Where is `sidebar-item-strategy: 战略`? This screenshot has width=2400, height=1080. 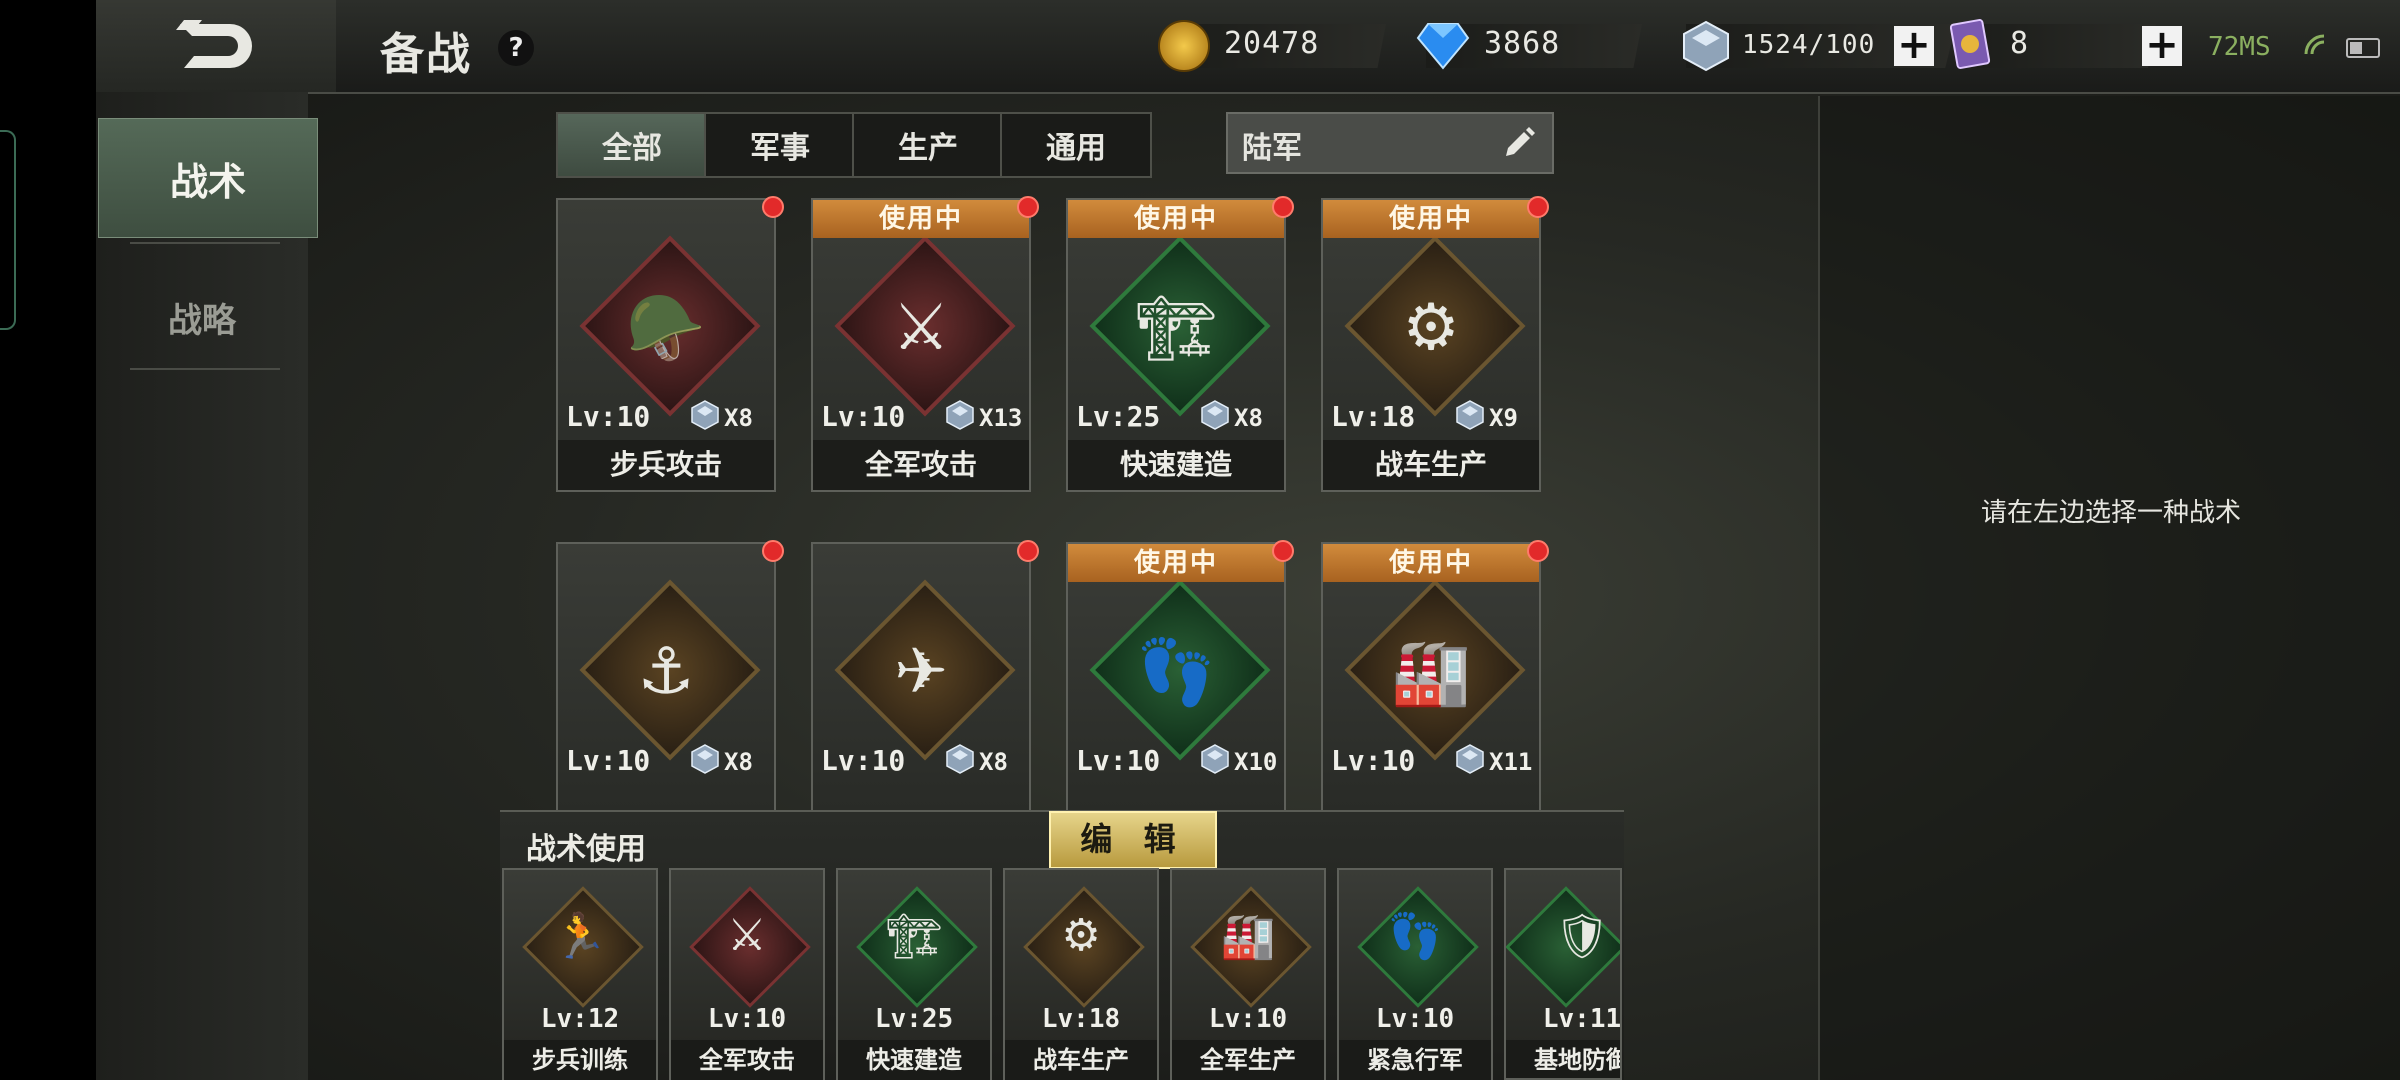 sidebar-item-strategy: 战略 is located at coordinates (202, 317).